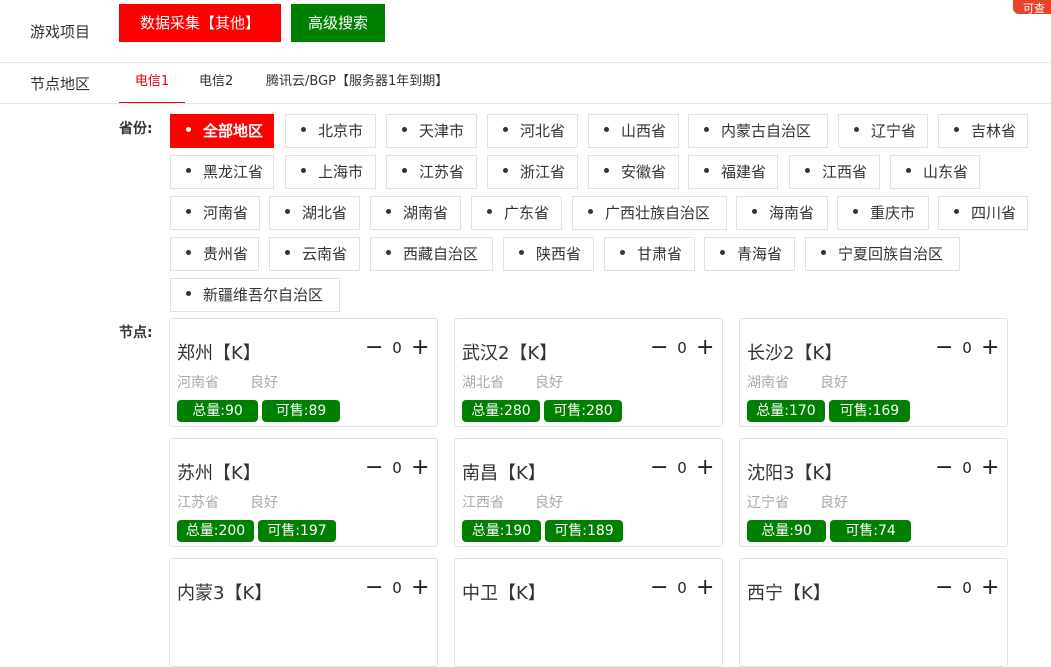 The image size is (1051, 667). Describe the element at coordinates (527, 213) in the screenshot. I see `province-chip-label: 广东省` at that location.